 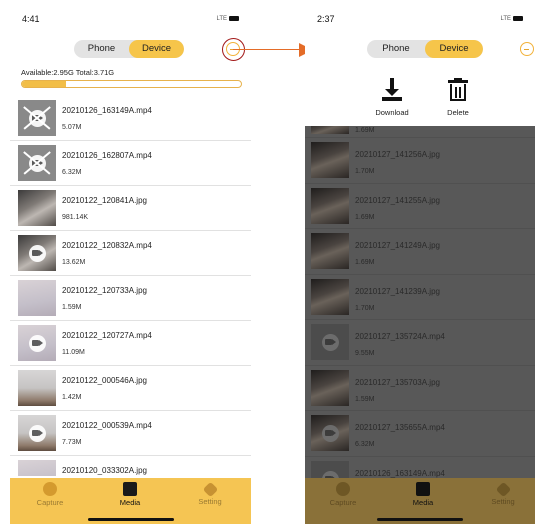 What do you see at coordinates (72, 442) in the screenshot?
I see `file-size: 7.73M` at bounding box center [72, 442].